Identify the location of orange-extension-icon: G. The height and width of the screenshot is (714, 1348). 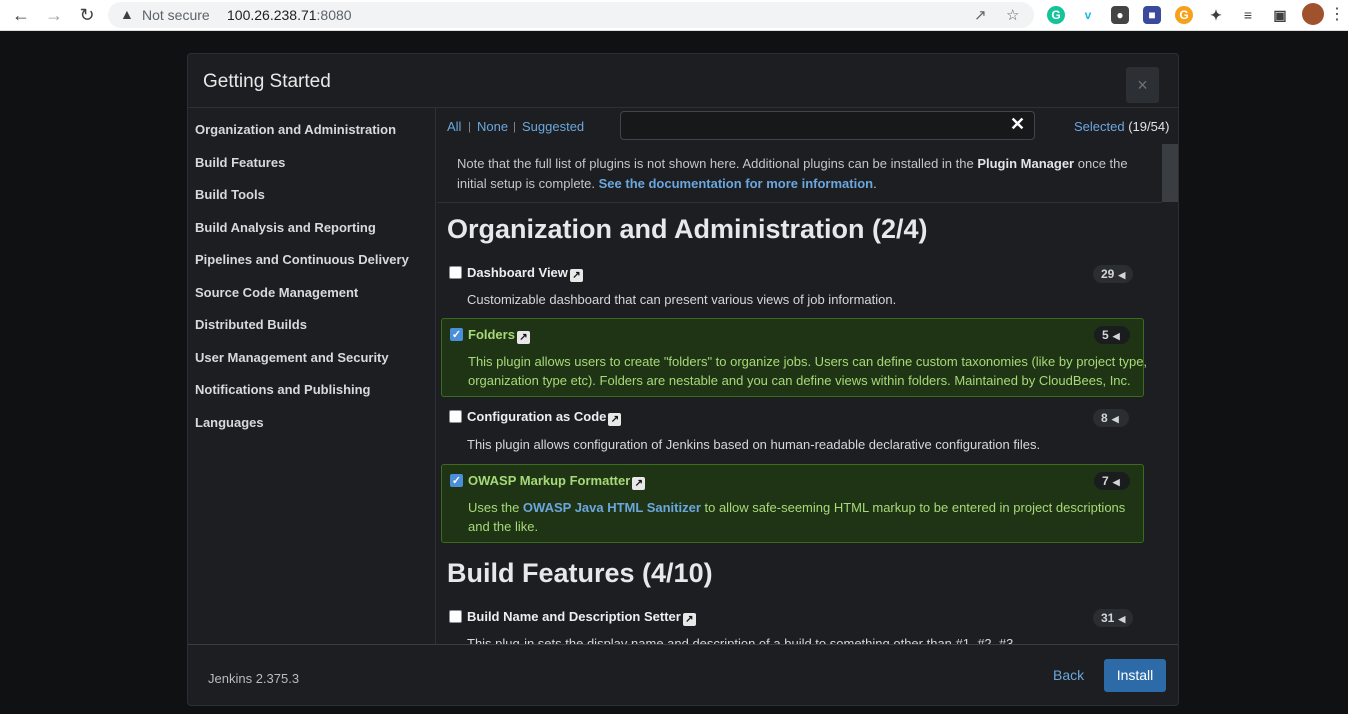
(1184, 15).